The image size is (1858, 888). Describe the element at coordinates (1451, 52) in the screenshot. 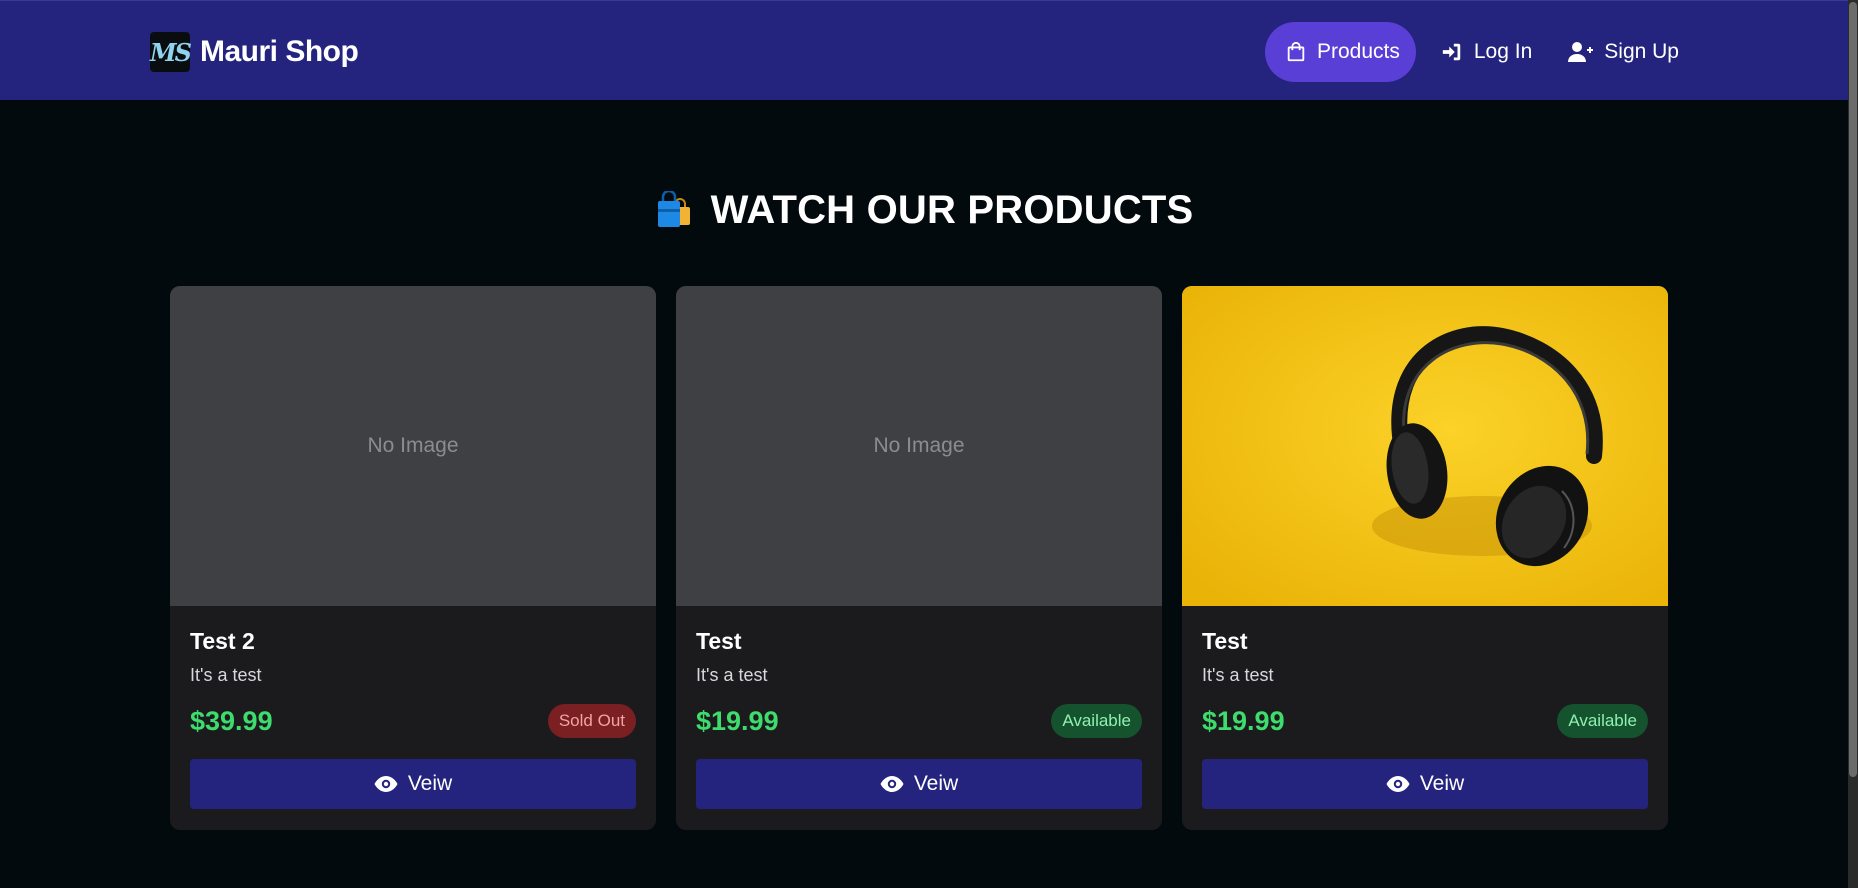

I see `login-icon` at that location.